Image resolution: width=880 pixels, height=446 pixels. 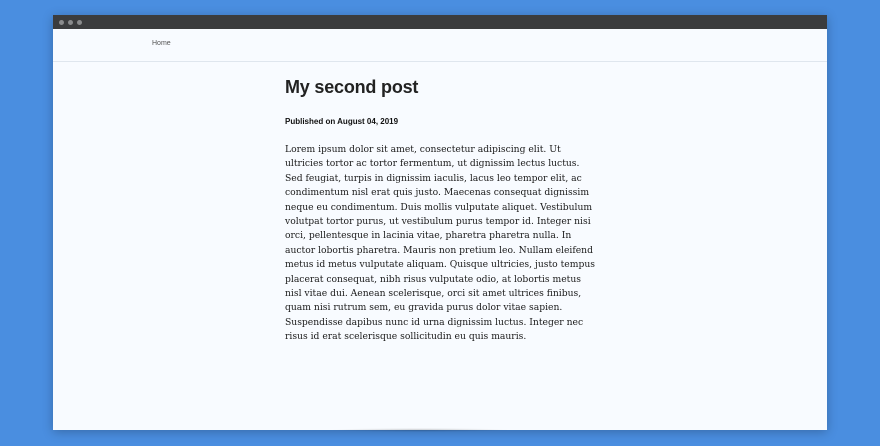 What do you see at coordinates (420, 430) in the screenshot?
I see `window-shadow` at bounding box center [420, 430].